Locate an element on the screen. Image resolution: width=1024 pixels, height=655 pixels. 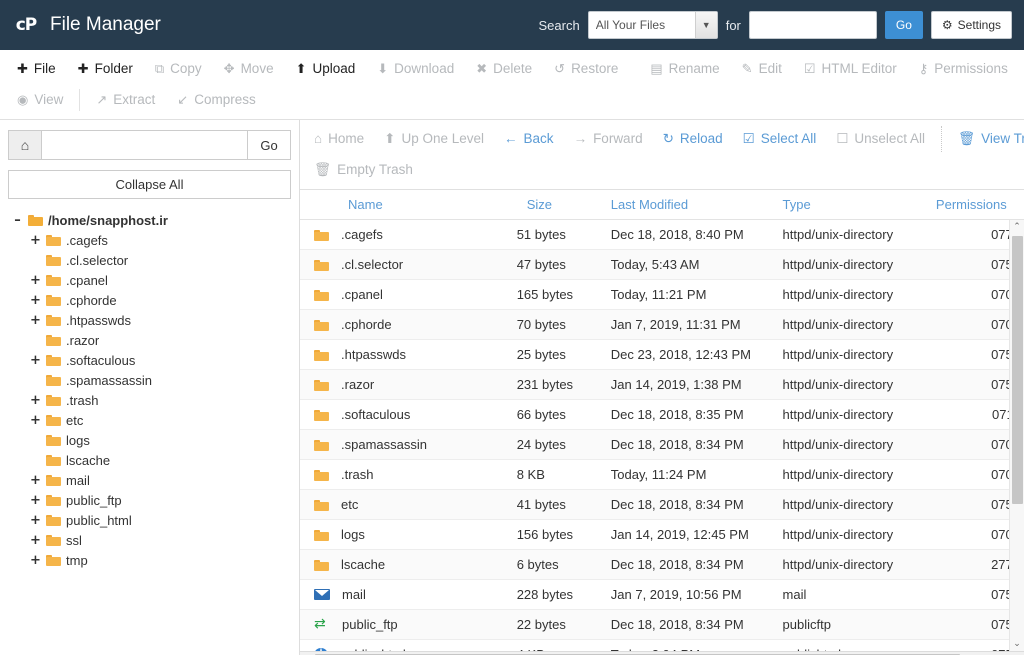
tree-node-htpasswds: + .htpasswds is located at coordinates (149, 320).